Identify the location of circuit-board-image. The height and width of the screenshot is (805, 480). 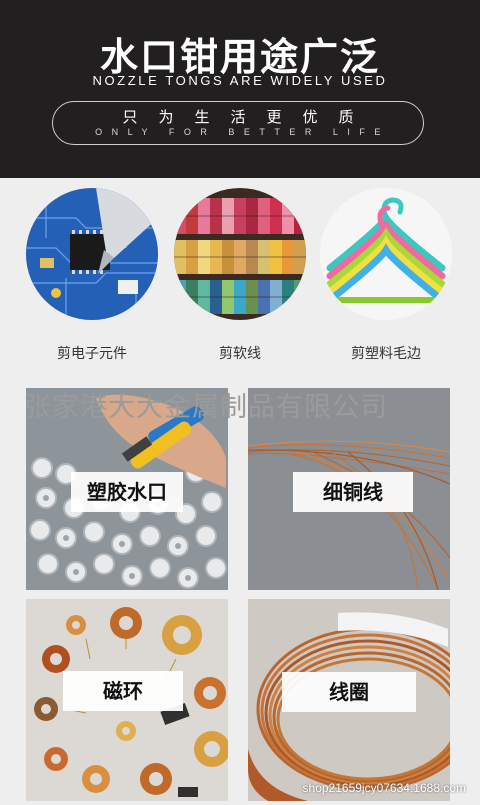
(92, 254).